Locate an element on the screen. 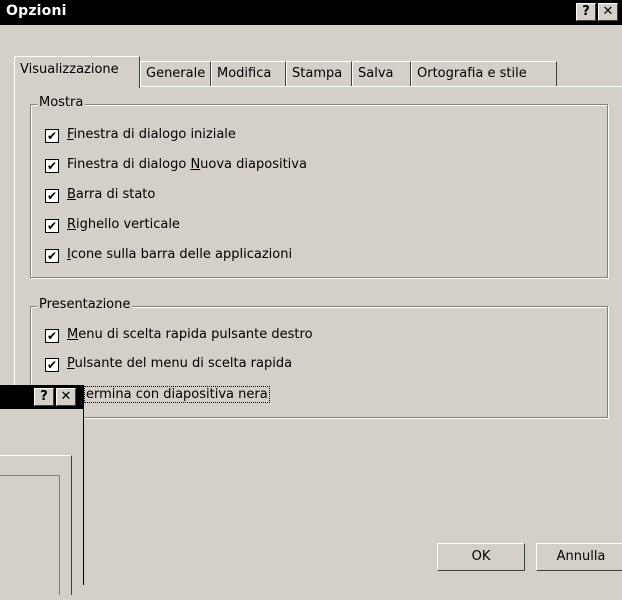 The width and height of the screenshot is (622, 600). cancel-button: Annulla is located at coordinates (579, 557).